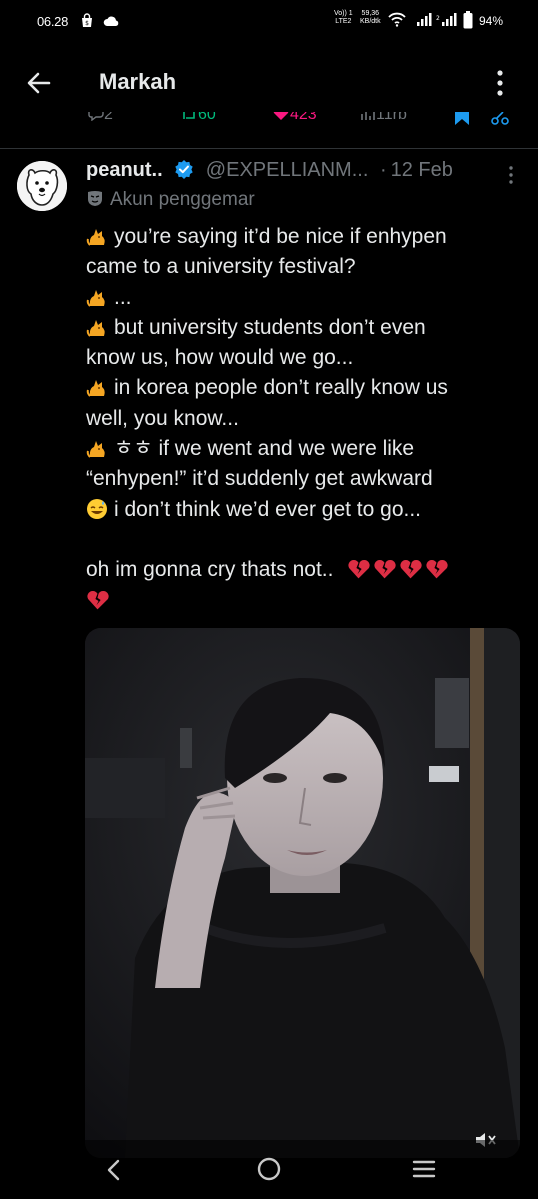 The image size is (538, 1199). What do you see at coordinates (383, 118) in the screenshot?
I see `views-action: 11rb` at bounding box center [383, 118].